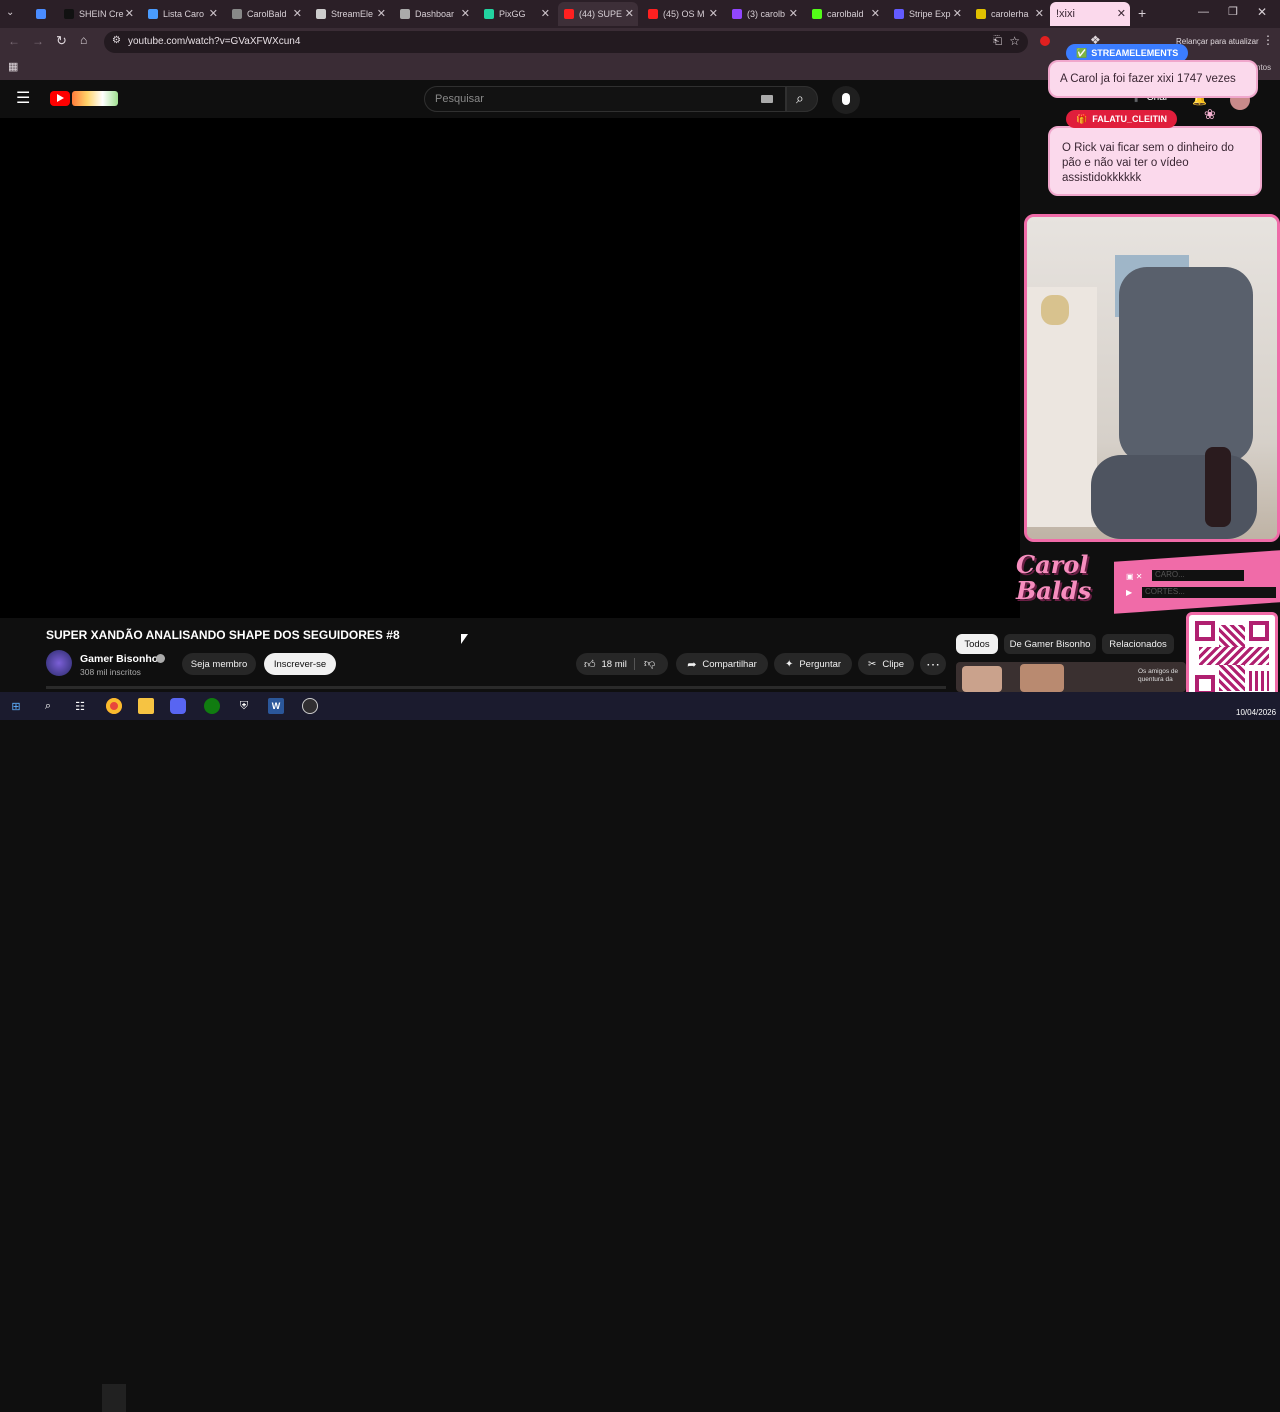  What do you see at coordinates (80, 706) in the screenshot?
I see `task-view-icon: ☷` at bounding box center [80, 706].